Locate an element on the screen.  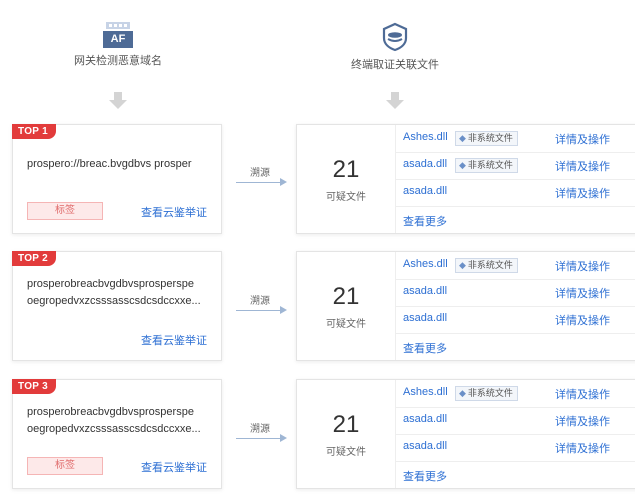
endpoint-header-label: 终端取证关联文件 is located at coordinates (395, 65).